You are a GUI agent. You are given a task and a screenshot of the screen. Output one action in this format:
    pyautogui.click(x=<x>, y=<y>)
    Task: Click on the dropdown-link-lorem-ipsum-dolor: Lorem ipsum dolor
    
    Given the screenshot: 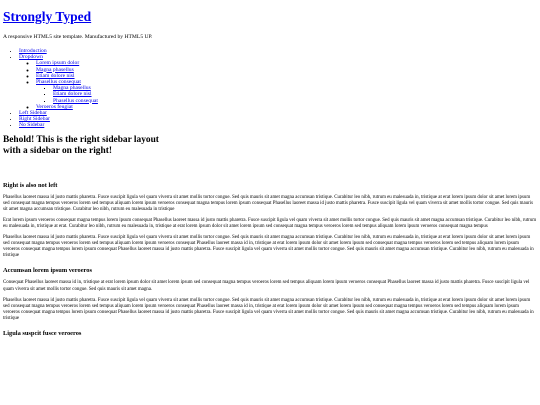 What is the action you would take?
    pyautogui.click(x=57, y=63)
    